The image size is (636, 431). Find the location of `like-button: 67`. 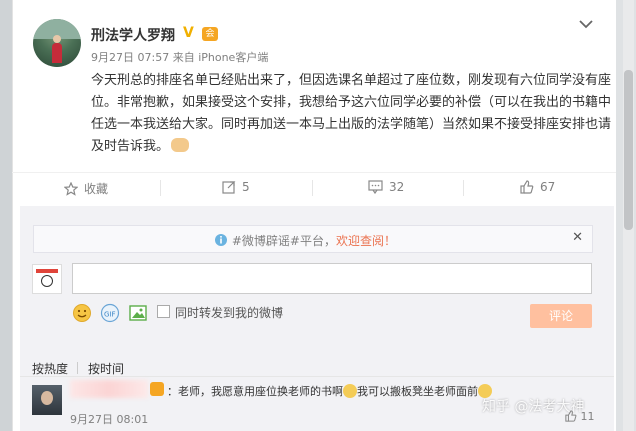

like-button: 67 is located at coordinates (537, 189).